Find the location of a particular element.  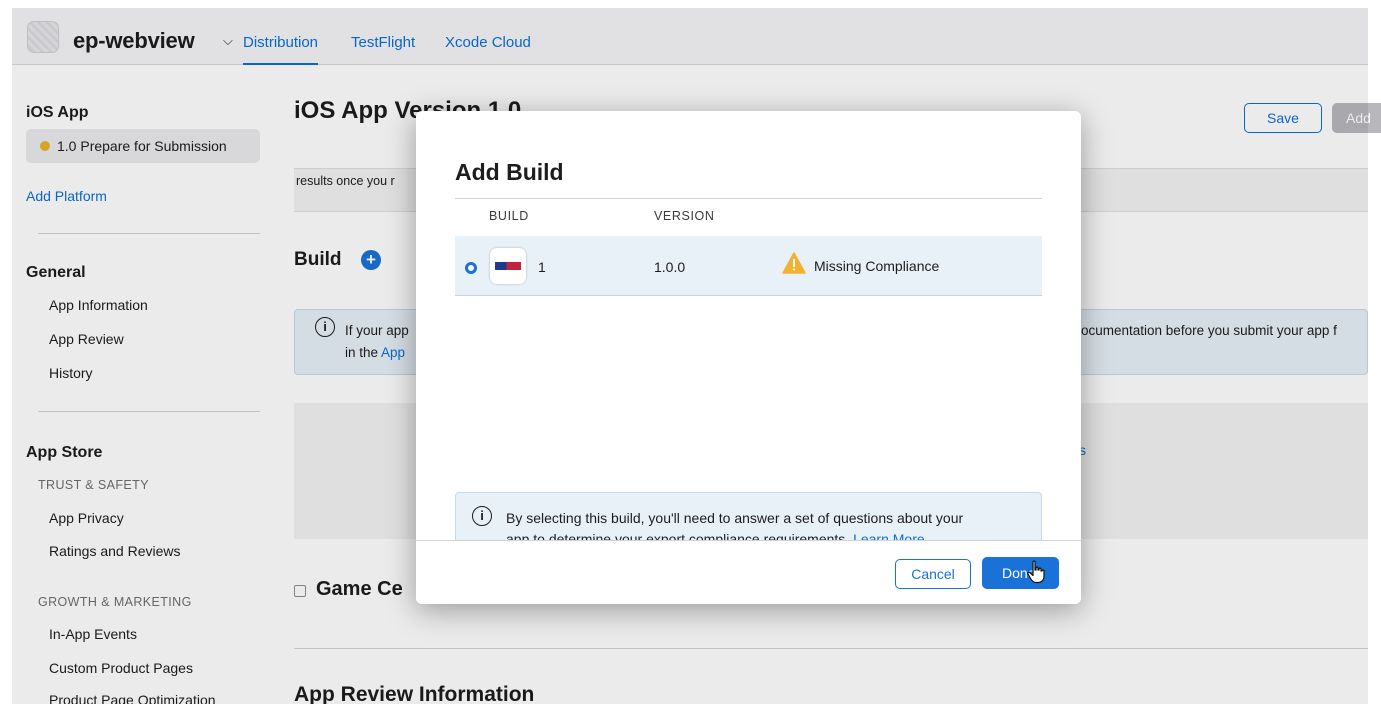

cancel-button: Cancel is located at coordinates (933, 574).